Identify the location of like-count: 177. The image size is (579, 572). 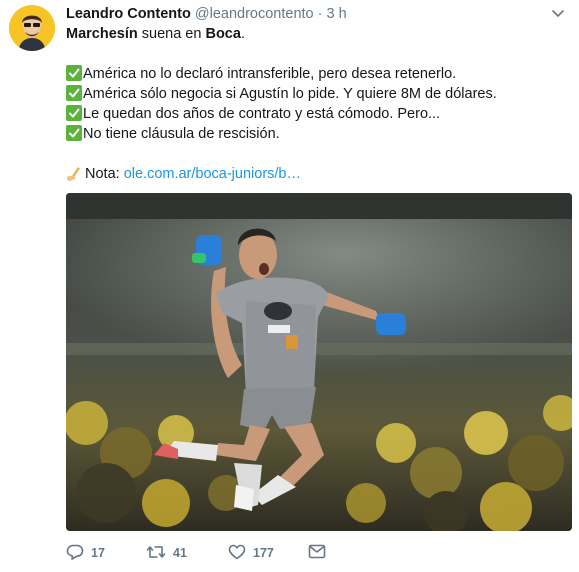
(263, 553).